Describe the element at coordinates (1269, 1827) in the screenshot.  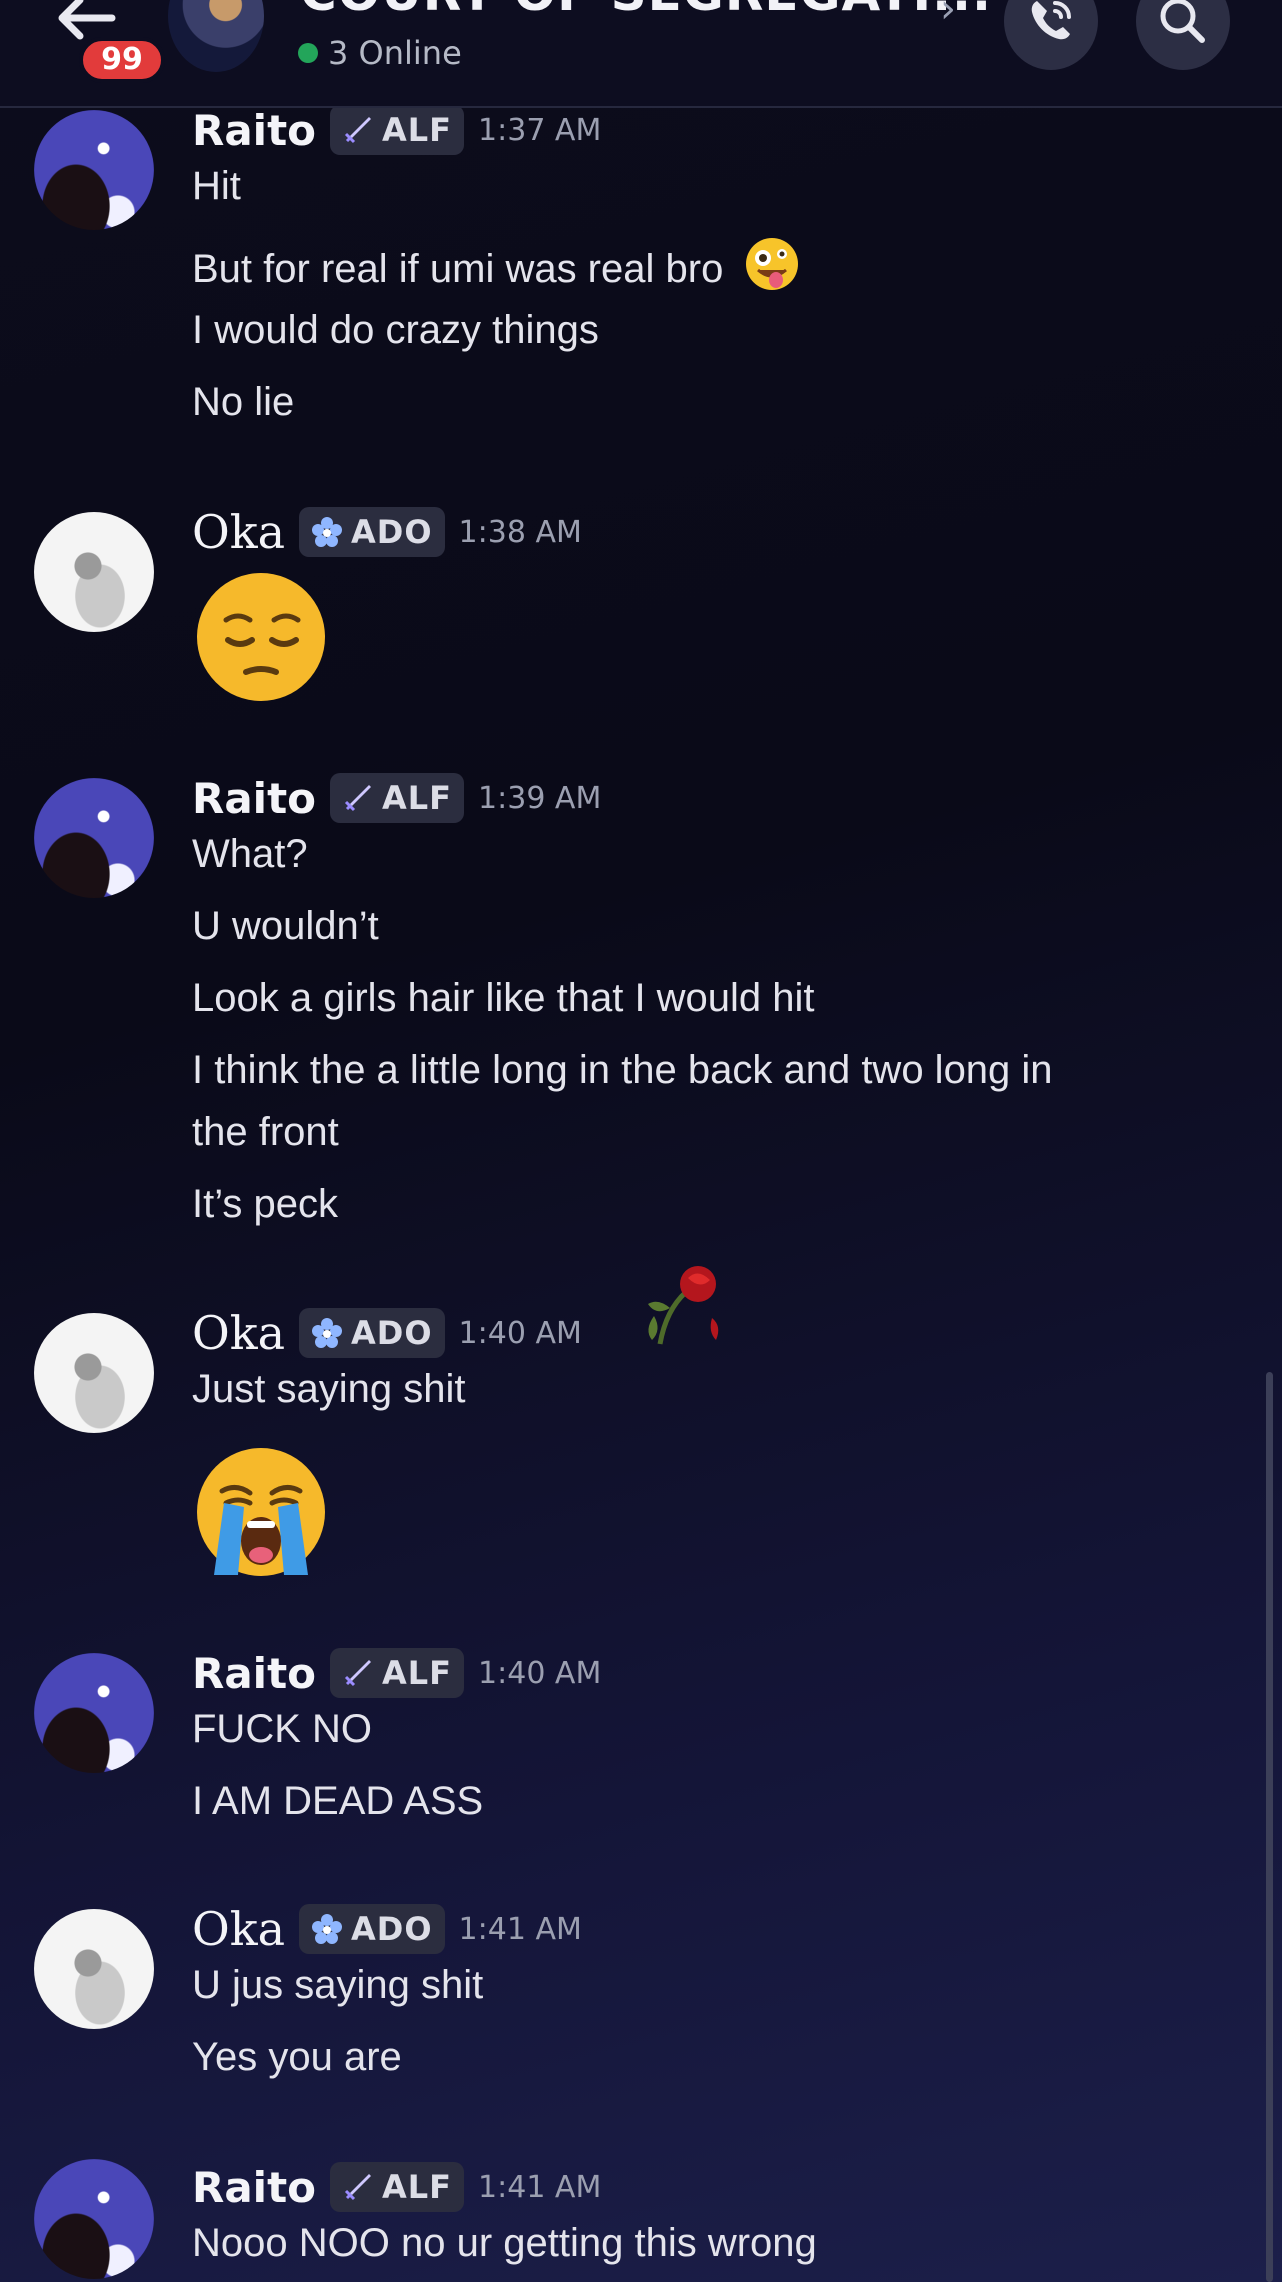
I see `scrollbar` at that location.